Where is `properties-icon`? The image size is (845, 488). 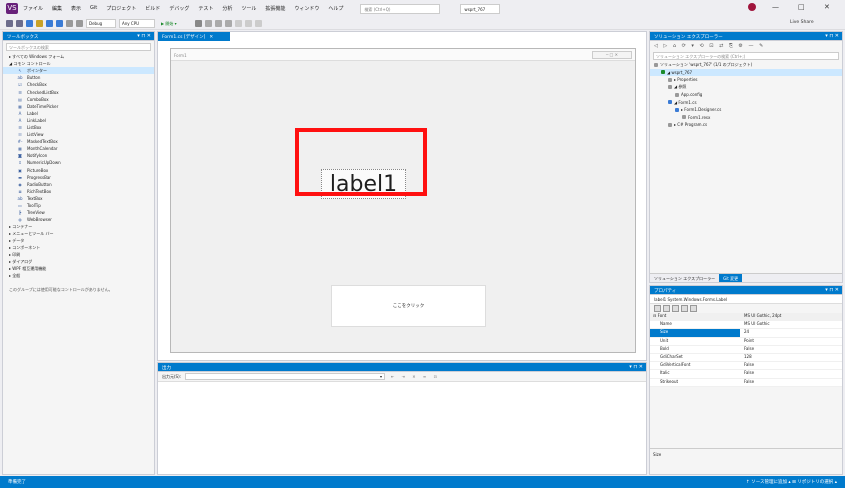
properties-icon is located at coordinates (675, 308).